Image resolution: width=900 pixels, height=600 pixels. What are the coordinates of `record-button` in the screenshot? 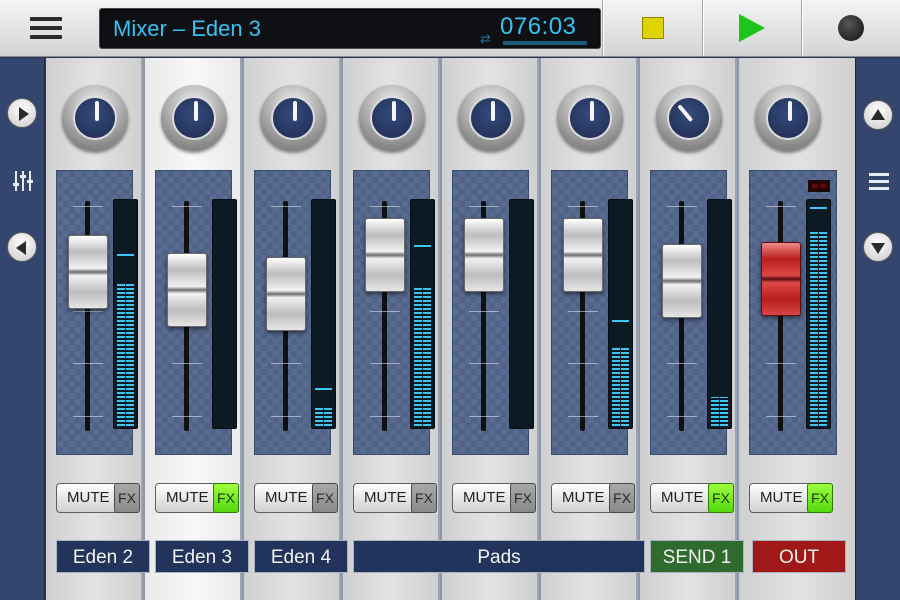 It's located at (851, 28).